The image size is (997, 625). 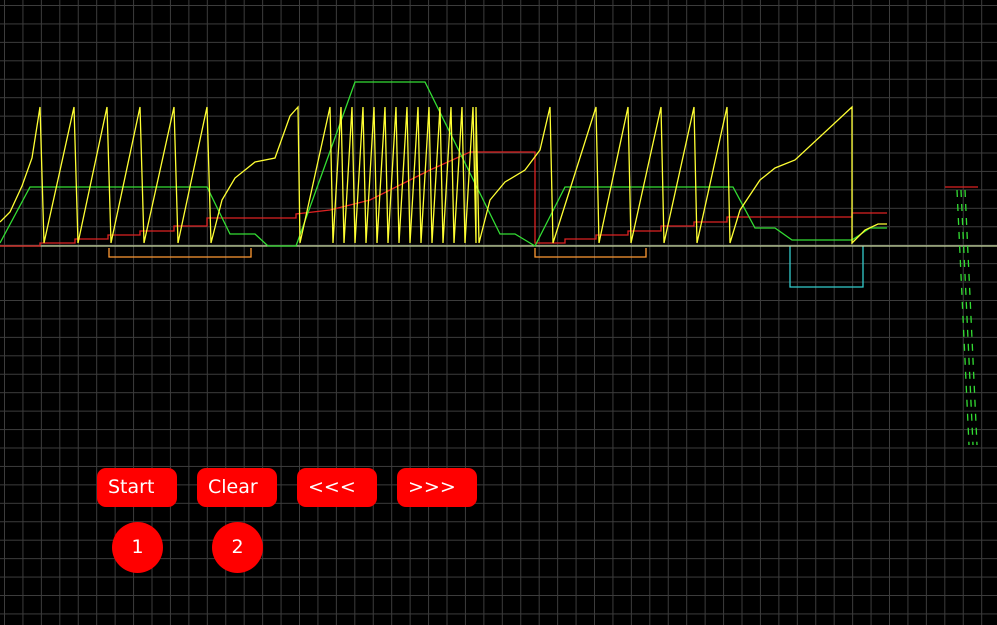 What do you see at coordinates (961, 316) in the screenshot?
I see `side-scale-dashes` at bounding box center [961, 316].